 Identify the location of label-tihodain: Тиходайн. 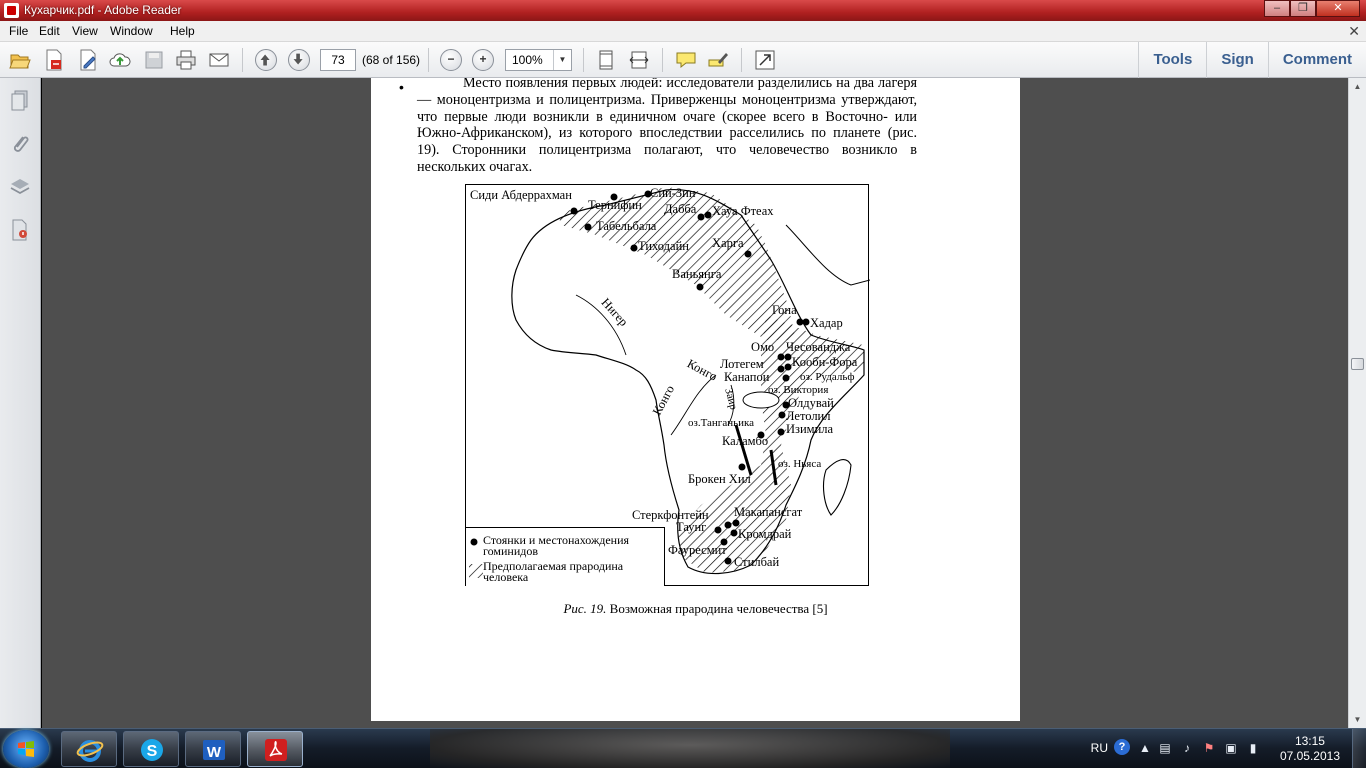
(663, 246).